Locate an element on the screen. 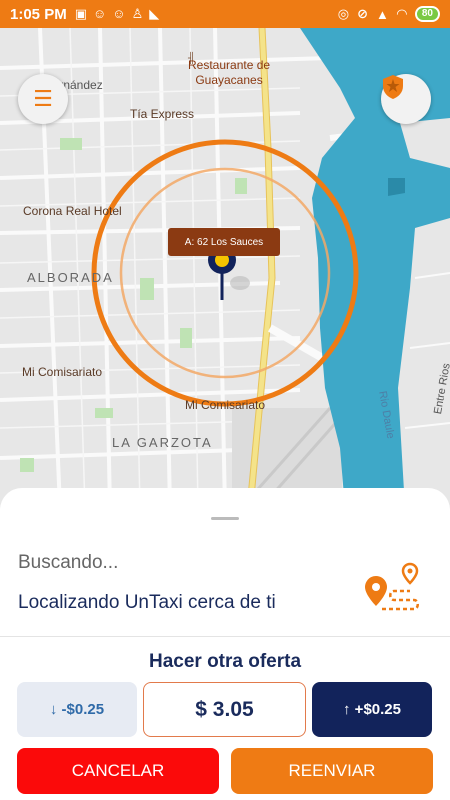 The height and width of the screenshot is (800, 450). divider is located at coordinates (225, 636).